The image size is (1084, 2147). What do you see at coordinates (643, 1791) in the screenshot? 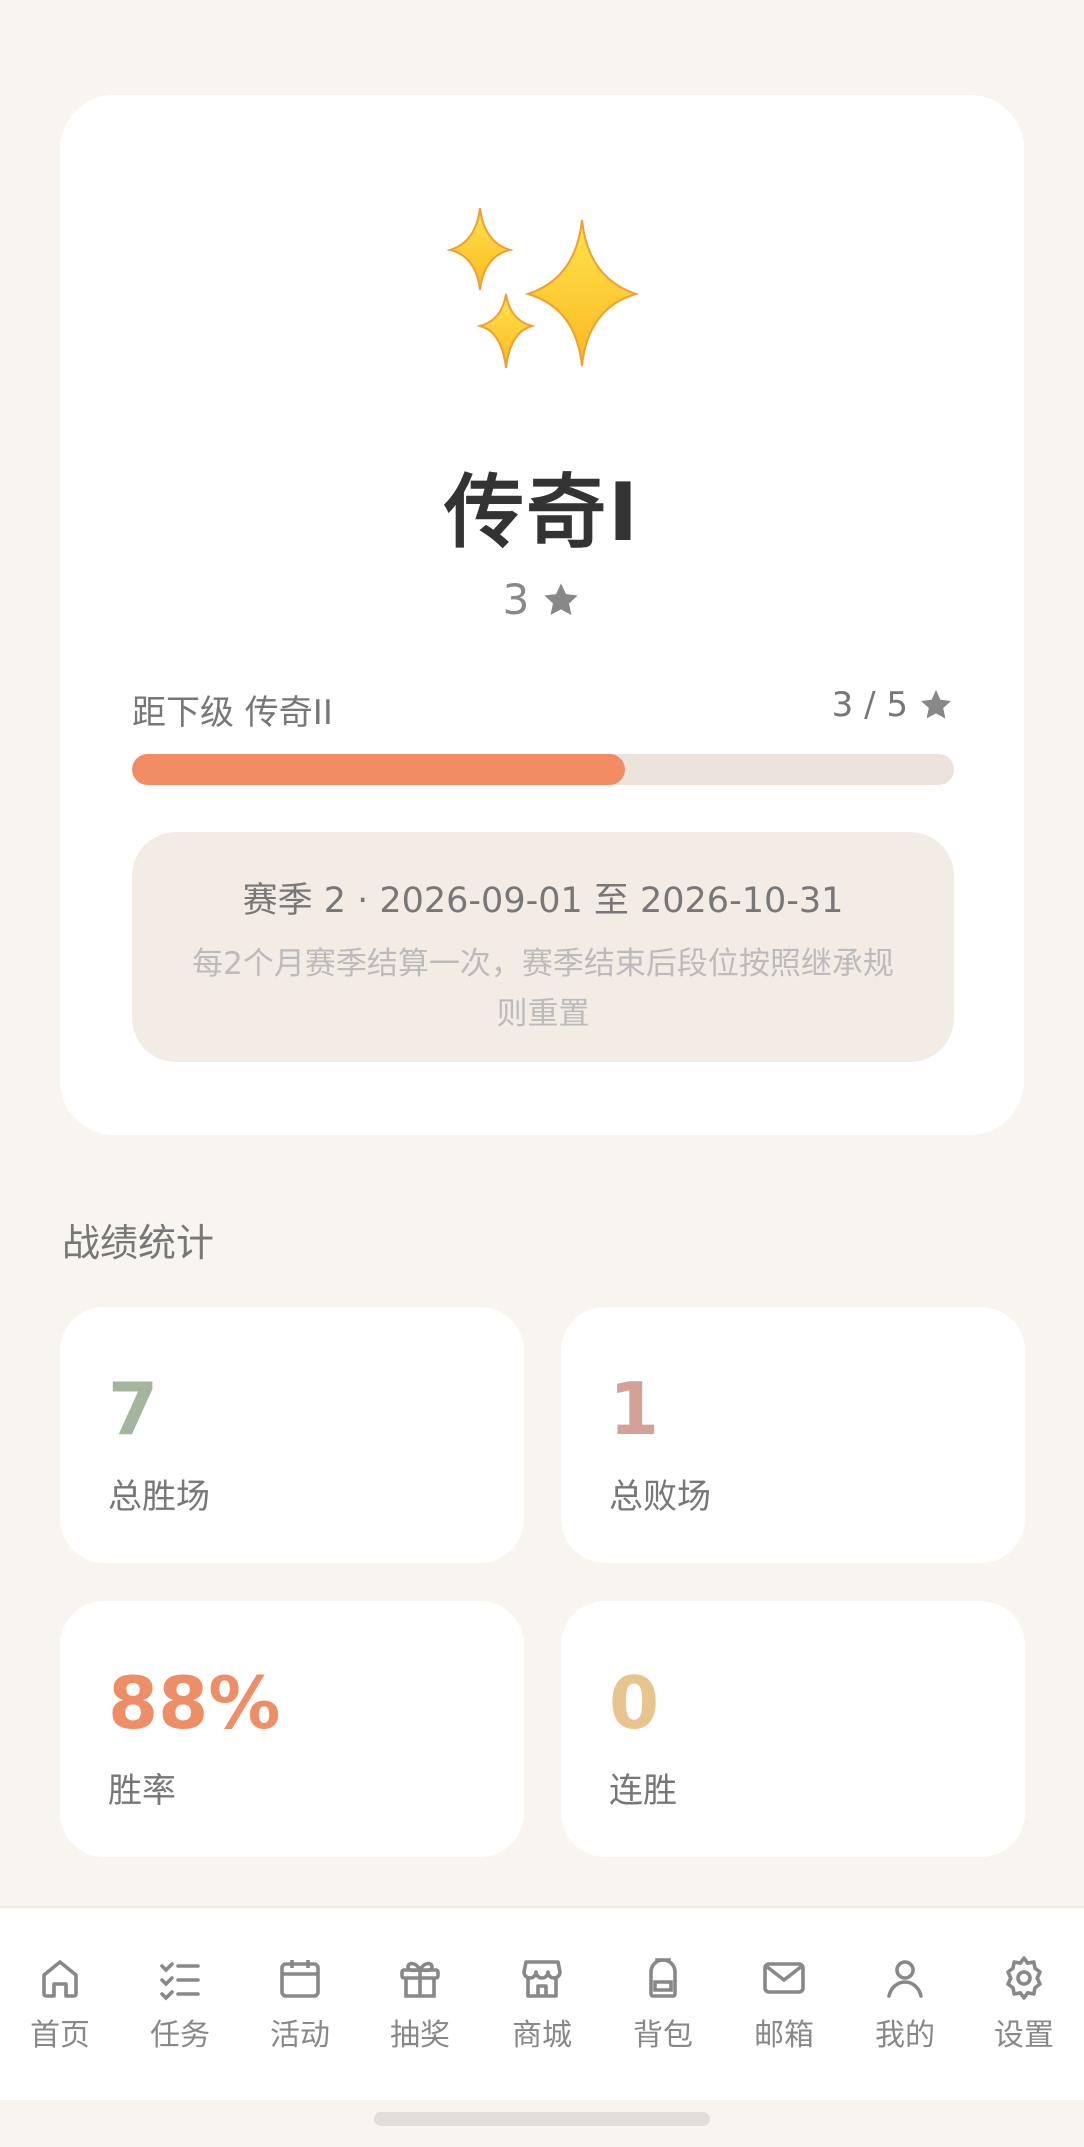
I see `streak-label: 连胜` at bounding box center [643, 1791].